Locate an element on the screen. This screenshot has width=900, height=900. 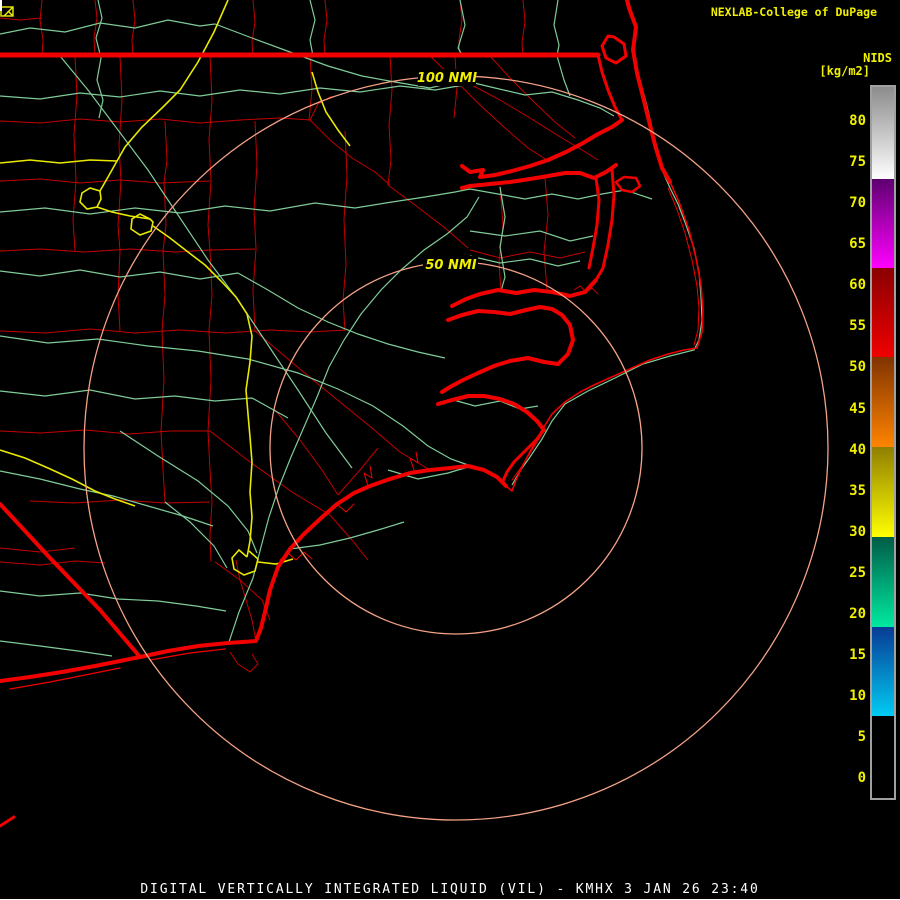
attribution-text: NEXLAB-College of DuPage is located at coordinates (793, 12).